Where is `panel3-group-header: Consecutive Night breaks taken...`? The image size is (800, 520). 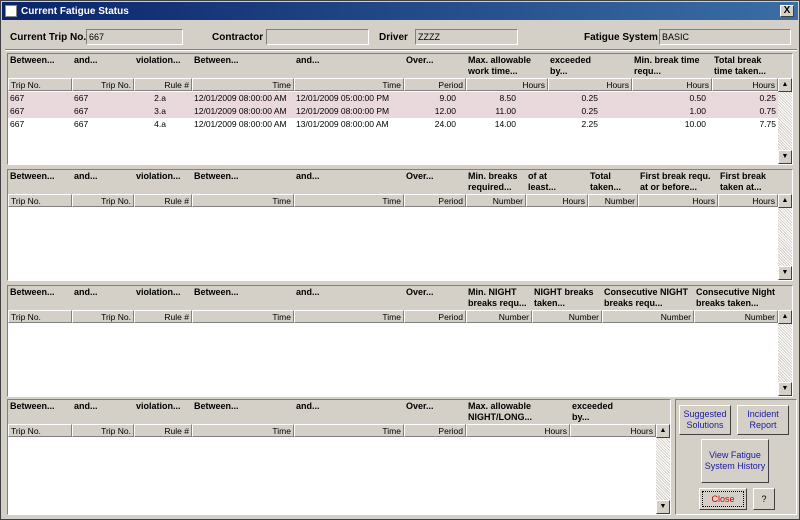
panel3-group-header: Consecutive Night breaks taken... is located at coordinates (736, 297).